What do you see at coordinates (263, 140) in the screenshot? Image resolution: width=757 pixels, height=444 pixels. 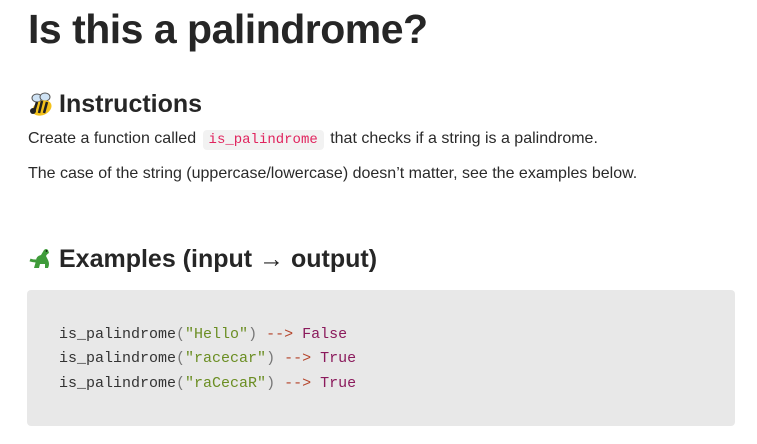 I see `inline-code-function-name: is_palindrome` at bounding box center [263, 140].